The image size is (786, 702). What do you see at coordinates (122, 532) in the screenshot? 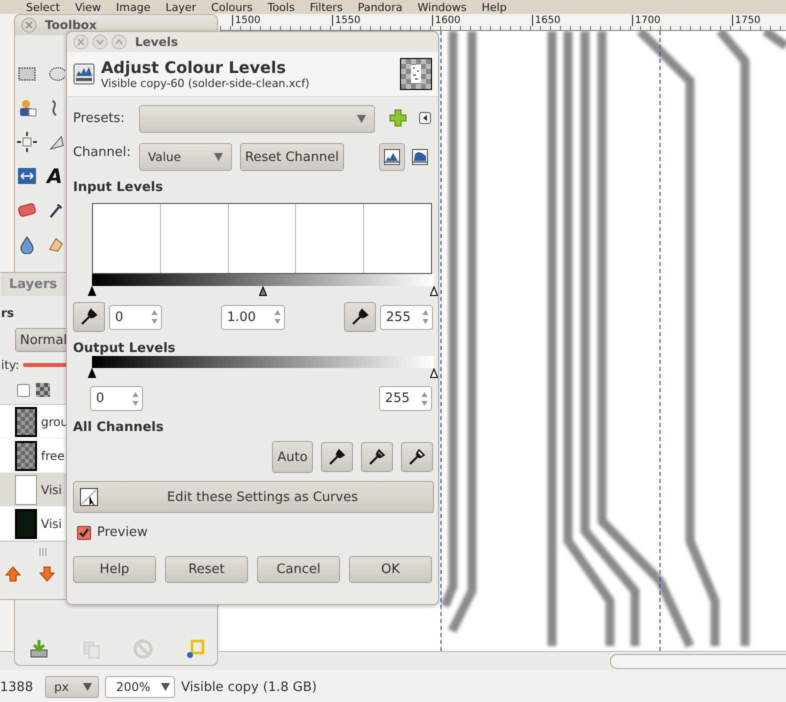
I see `preview-label: Preview` at bounding box center [122, 532].